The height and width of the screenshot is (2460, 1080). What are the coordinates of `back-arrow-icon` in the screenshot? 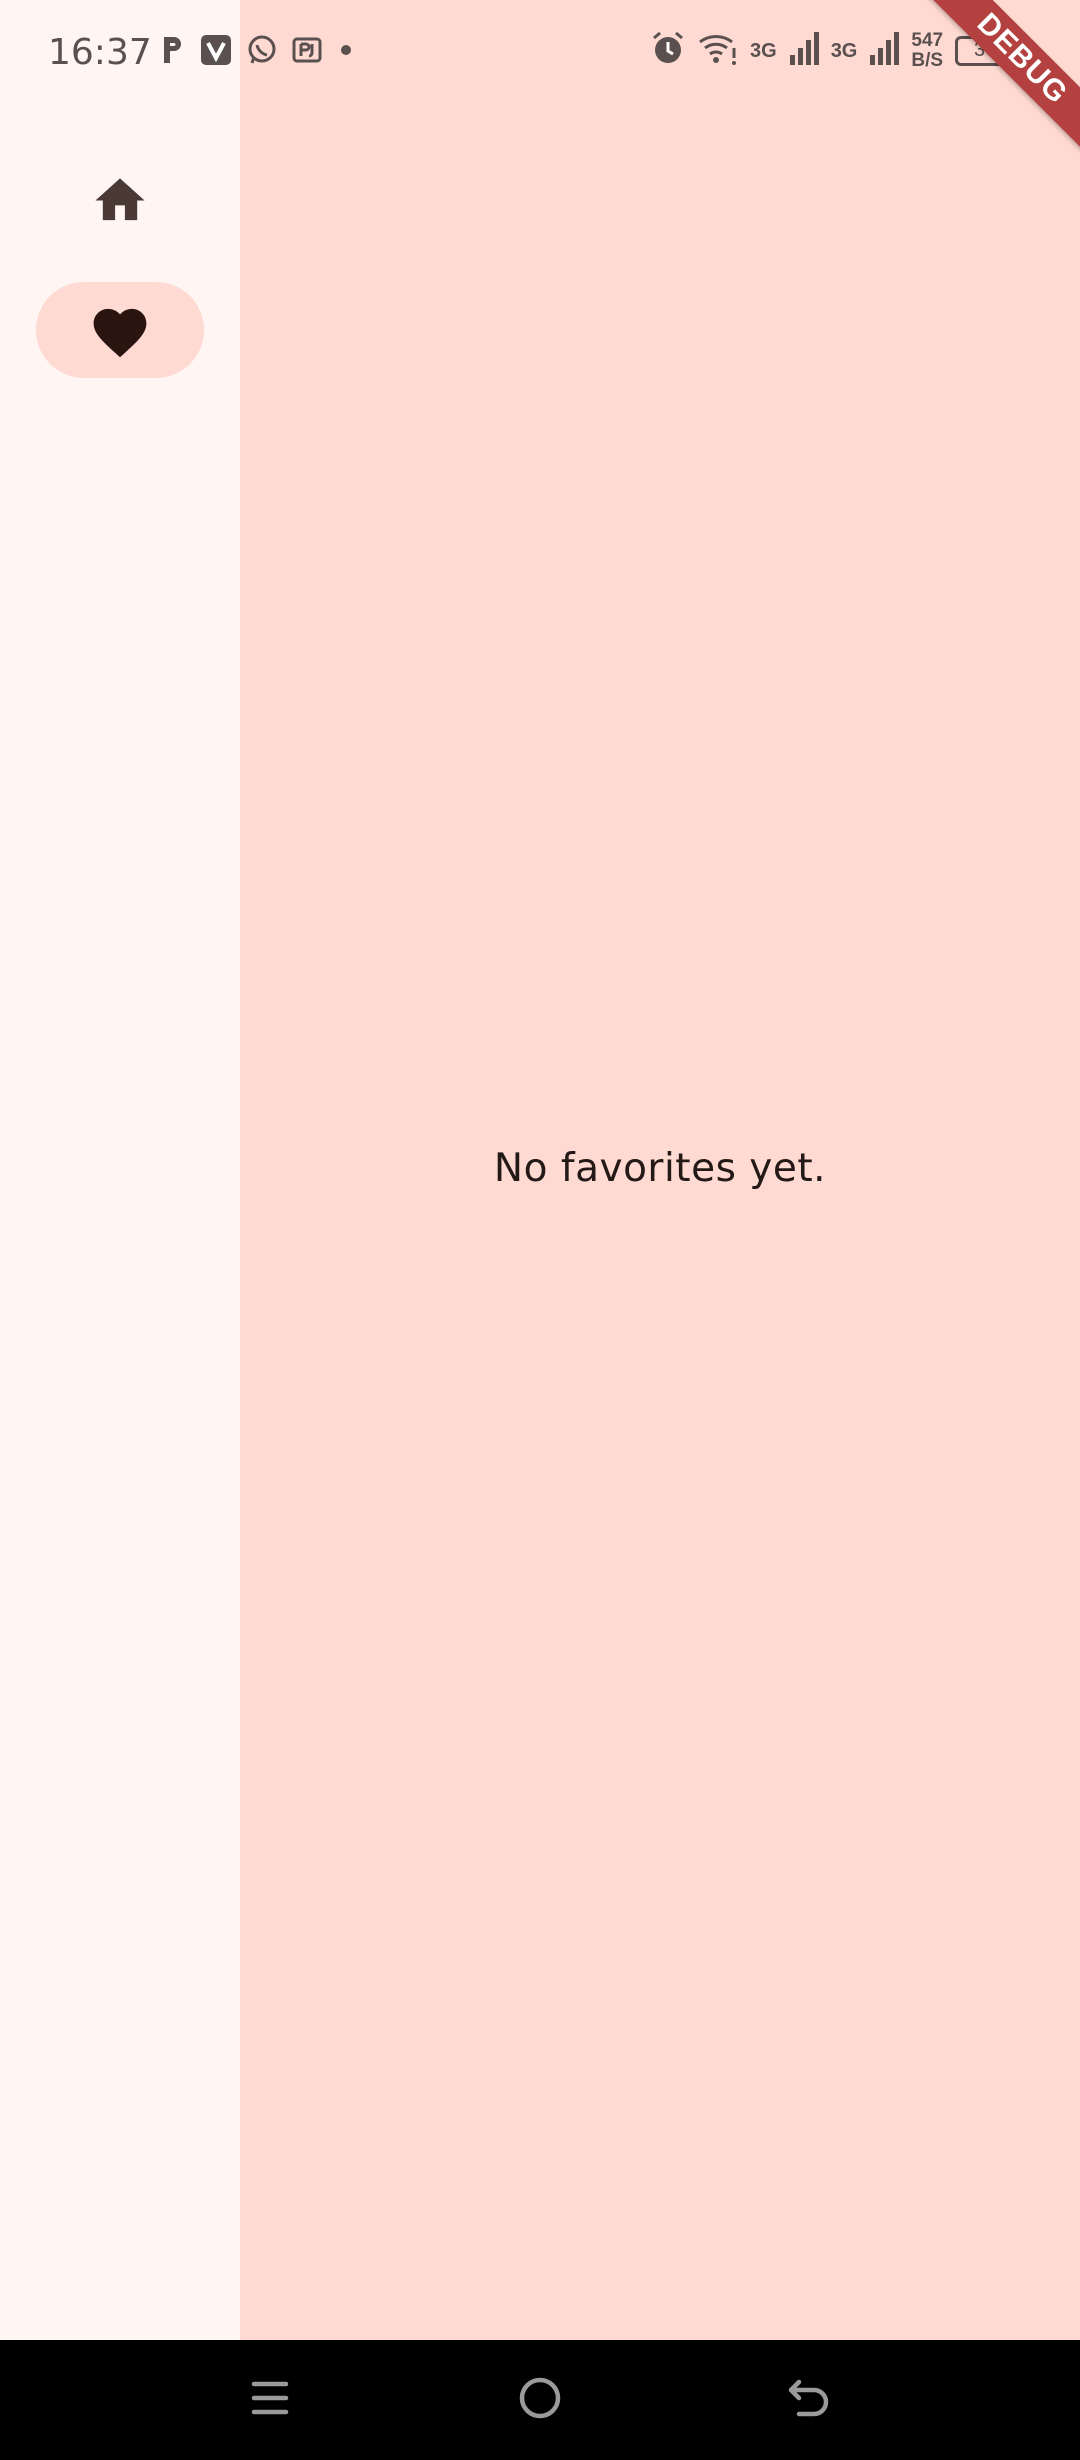 It's located at (810, 2400).